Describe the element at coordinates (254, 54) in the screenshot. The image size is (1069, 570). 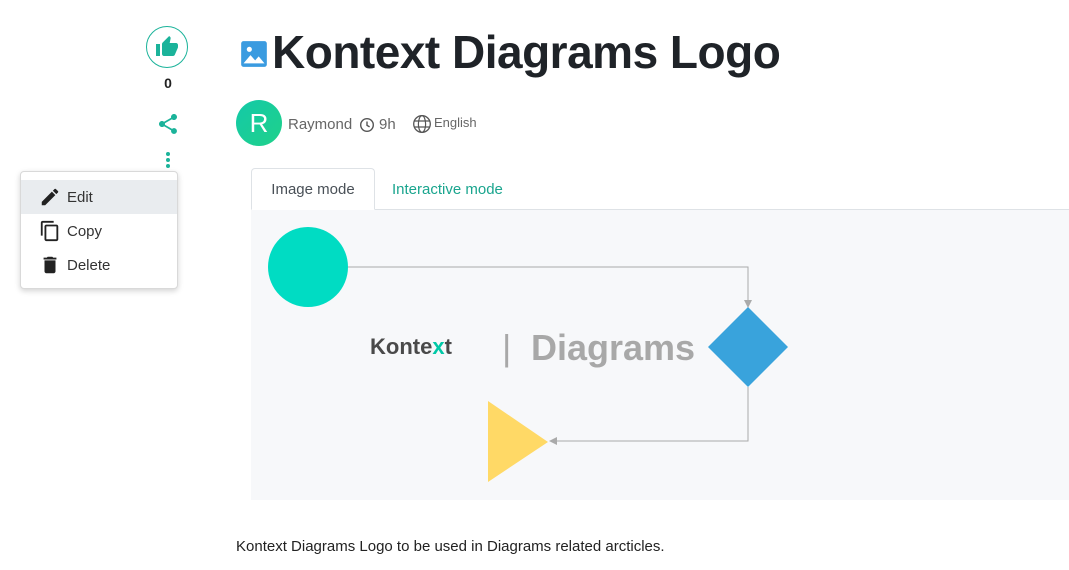
I see `image-icon` at that location.